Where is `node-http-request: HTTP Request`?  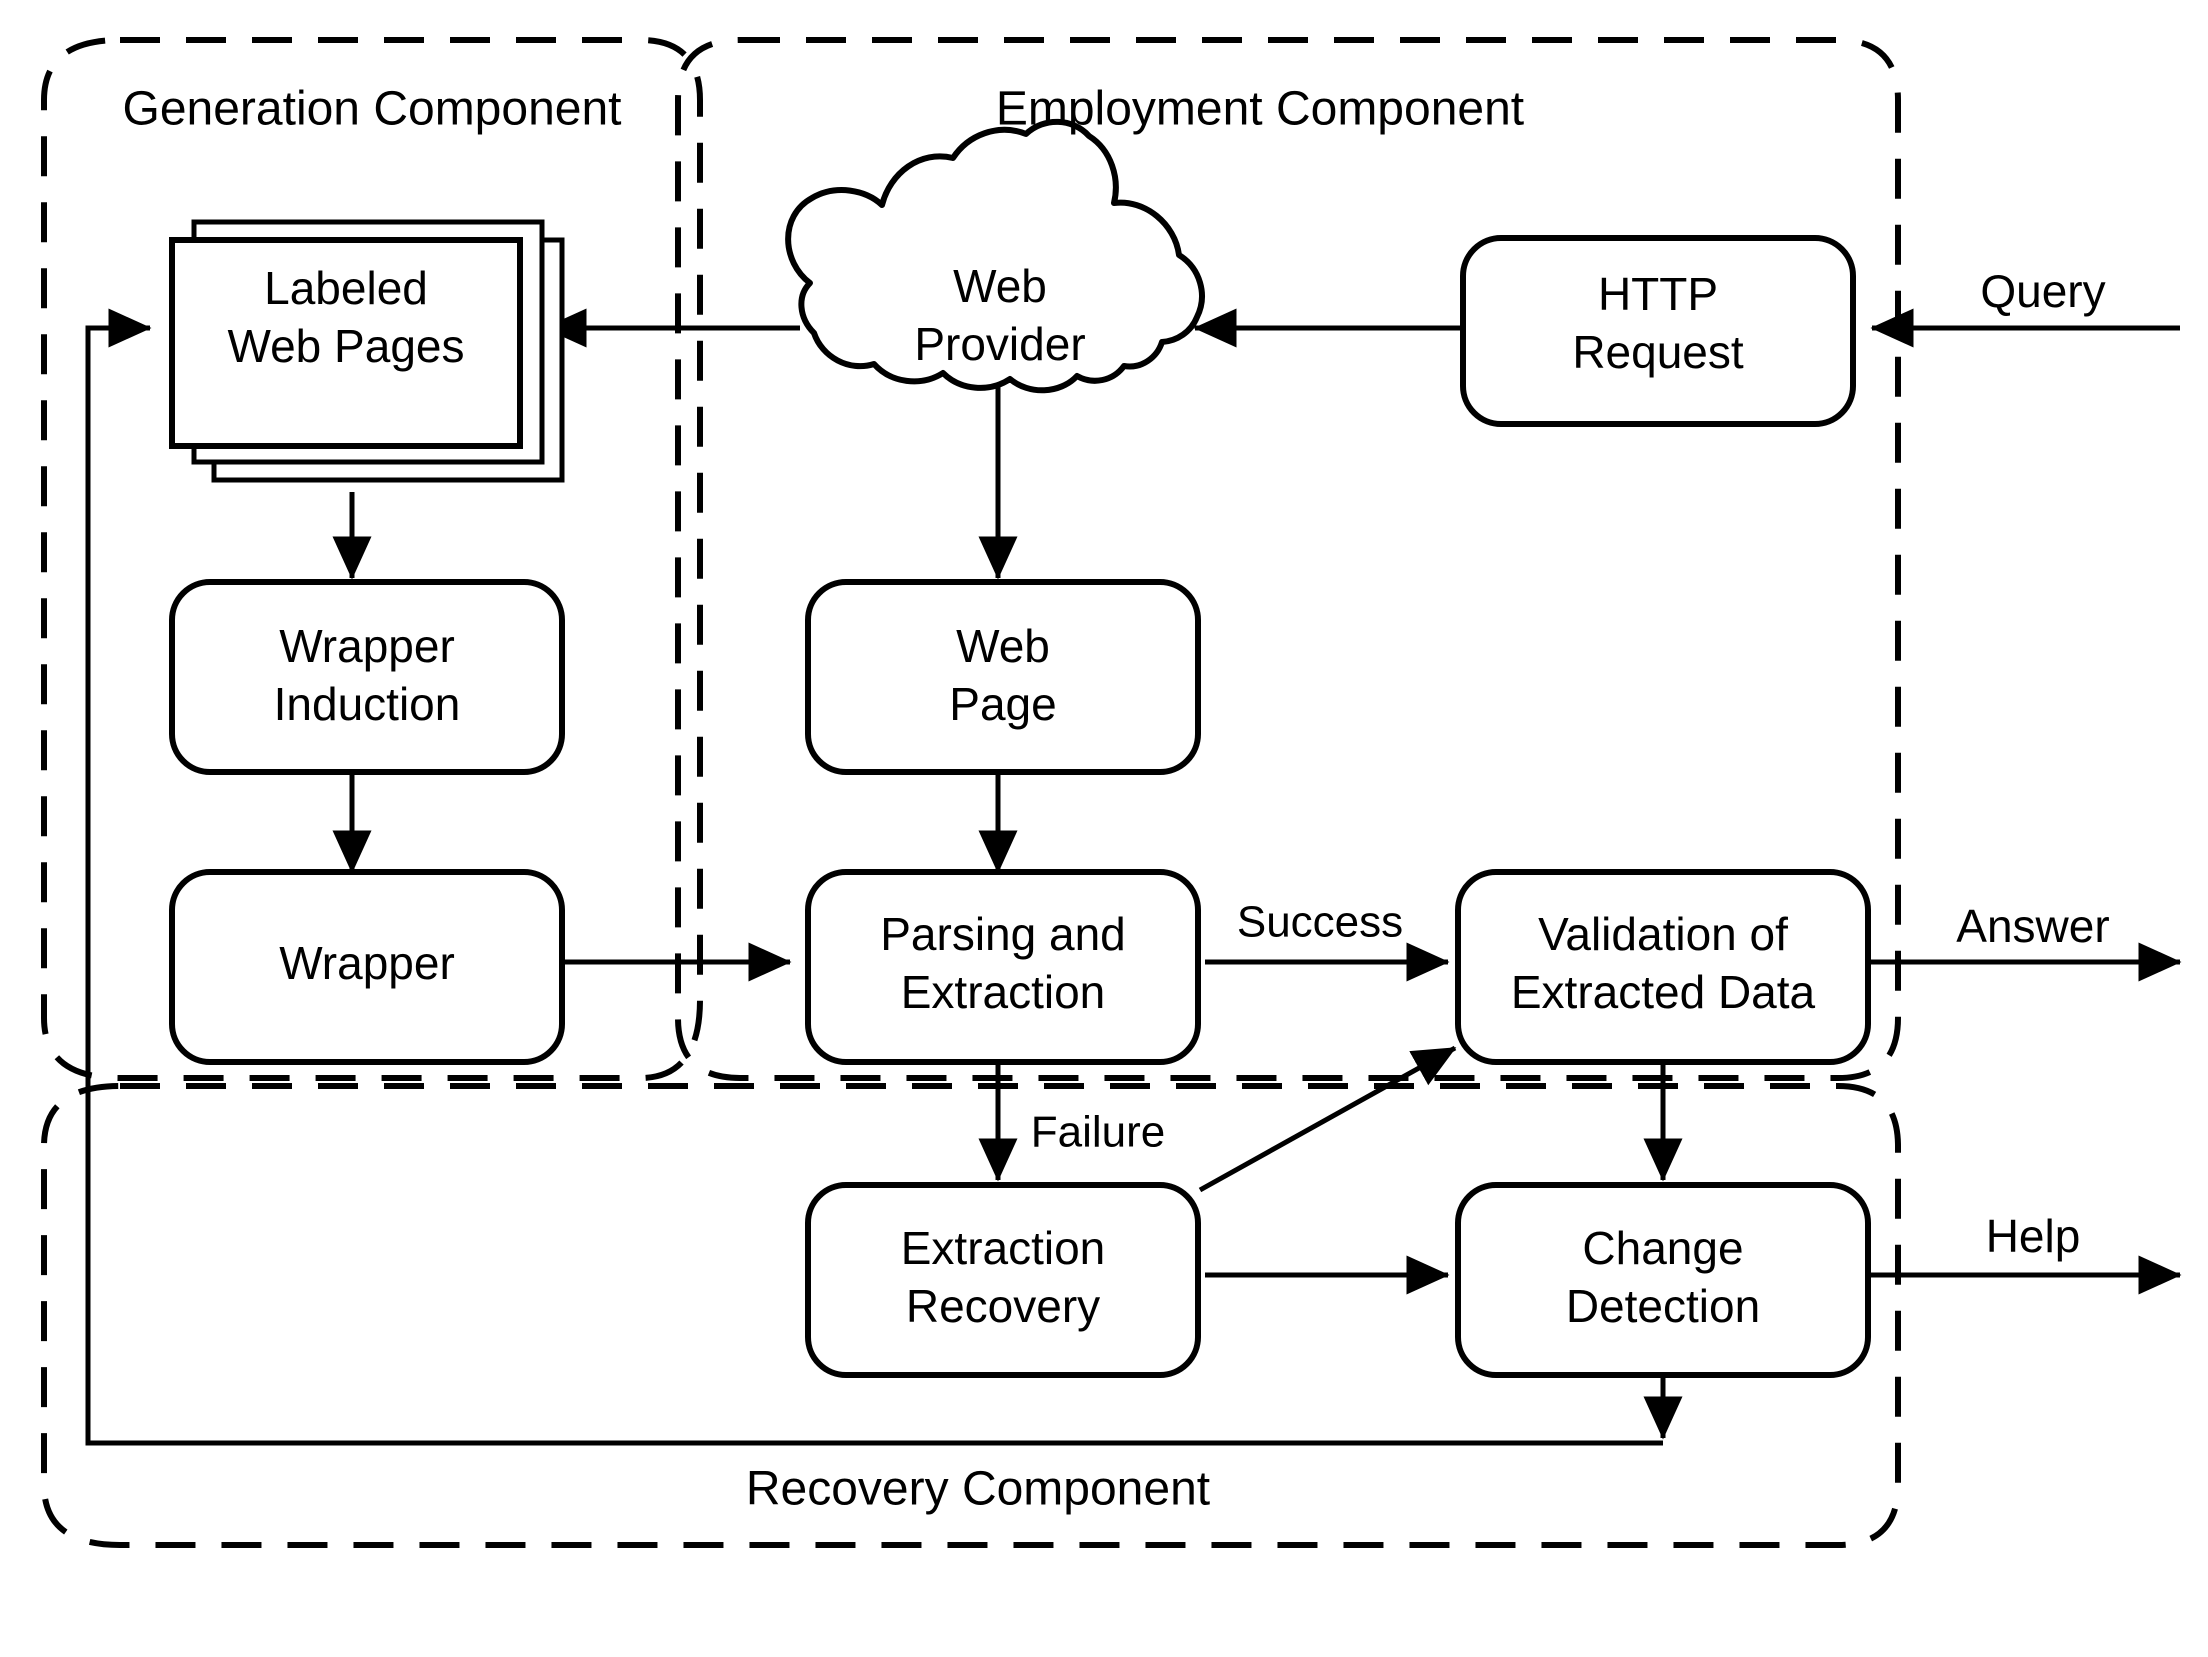
node-http-request: HTTP Request is located at coordinates (1658, 331).